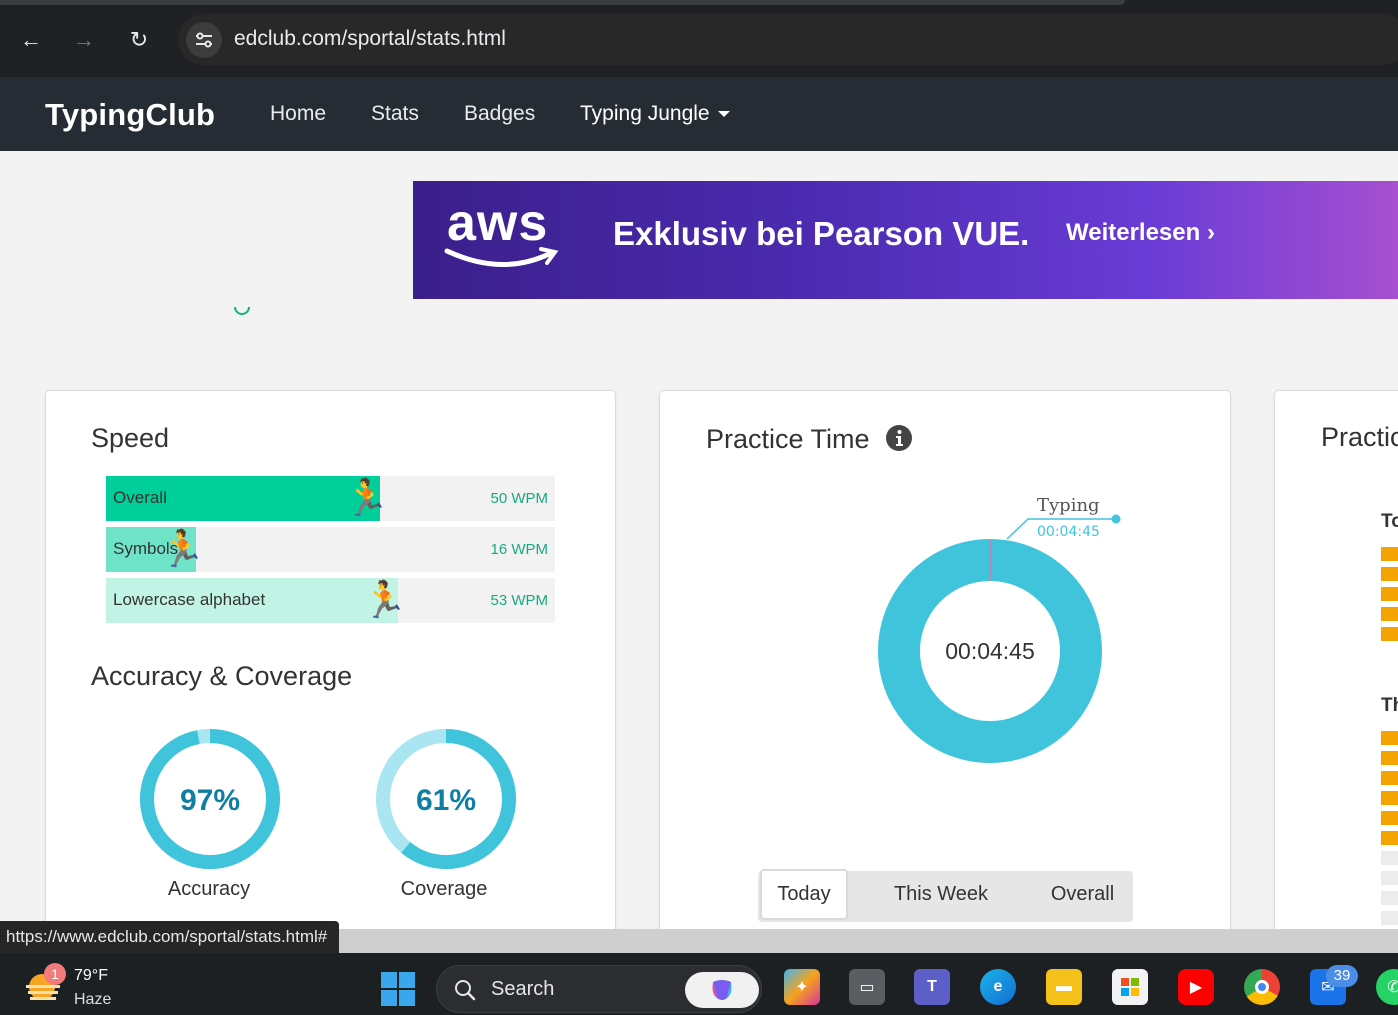 Image resolution: width=1398 pixels, height=1015 pixels. I want to click on url-text: edclub.com/sportal/stats.html, so click(370, 39).